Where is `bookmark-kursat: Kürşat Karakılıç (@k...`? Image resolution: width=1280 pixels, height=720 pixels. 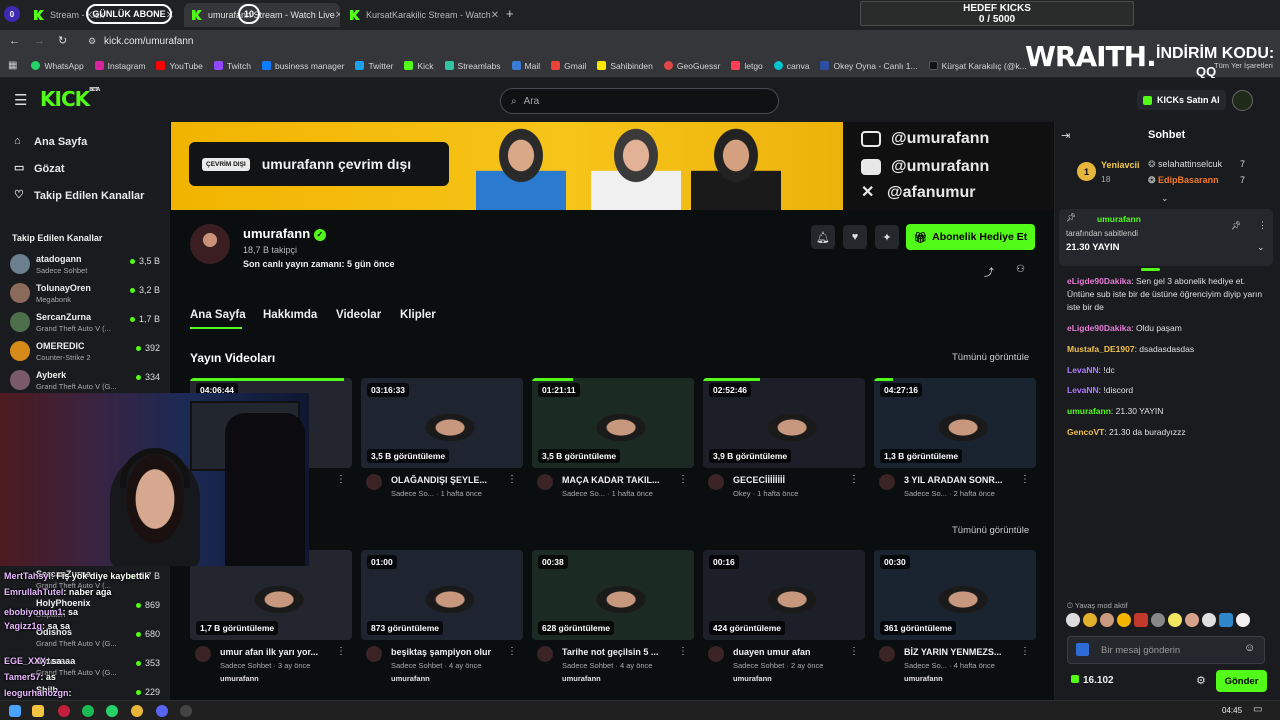 bookmark-kursat: Kürşat Karakılıç (@k... is located at coordinates (977, 66).